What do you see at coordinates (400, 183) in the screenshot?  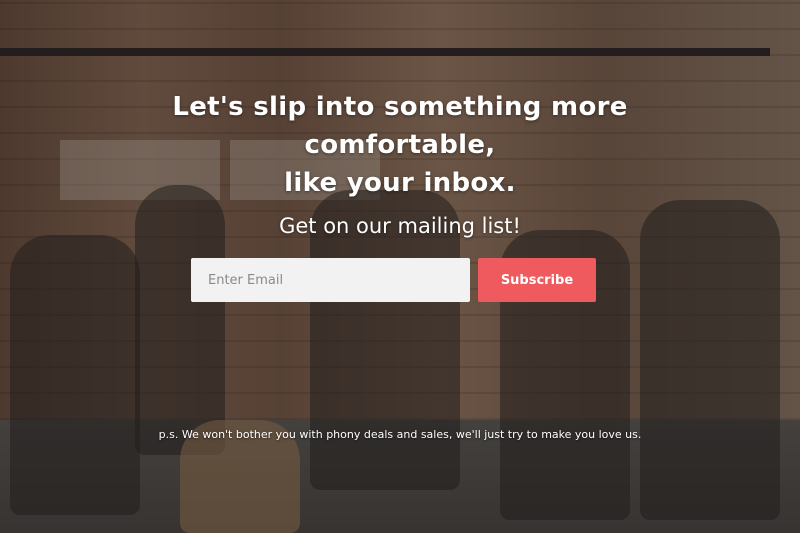 I see `headline-line-2: like your inbox.` at bounding box center [400, 183].